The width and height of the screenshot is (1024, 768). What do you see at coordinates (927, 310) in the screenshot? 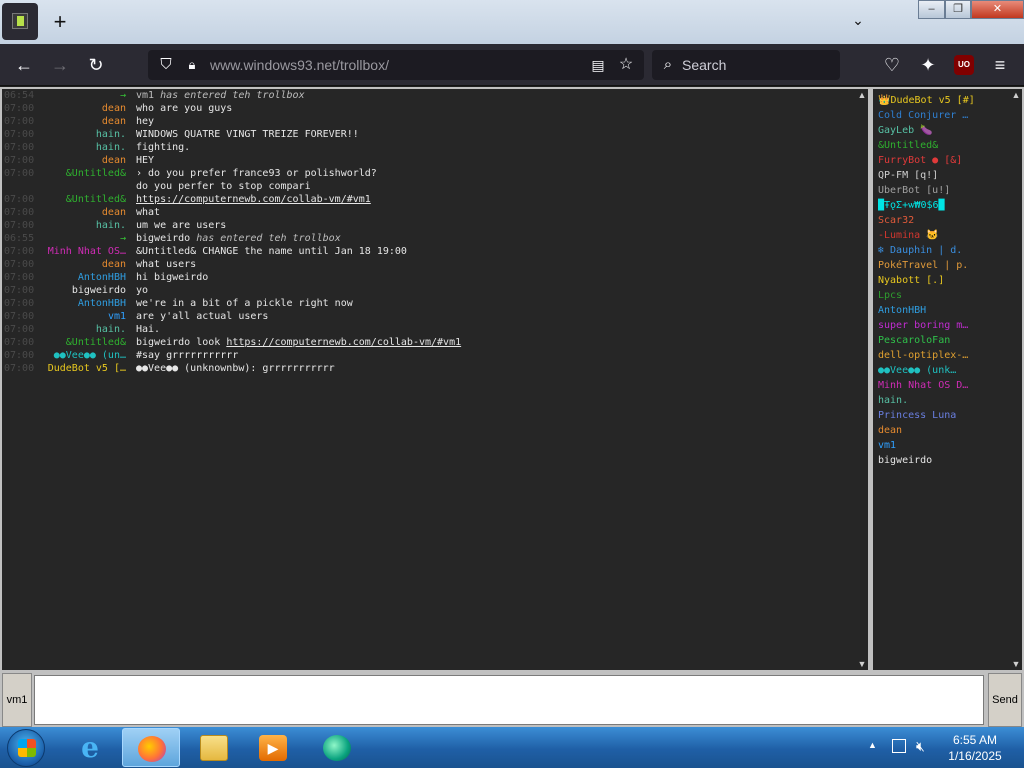
I see `user-list-item: AntonHBH` at bounding box center [927, 310].